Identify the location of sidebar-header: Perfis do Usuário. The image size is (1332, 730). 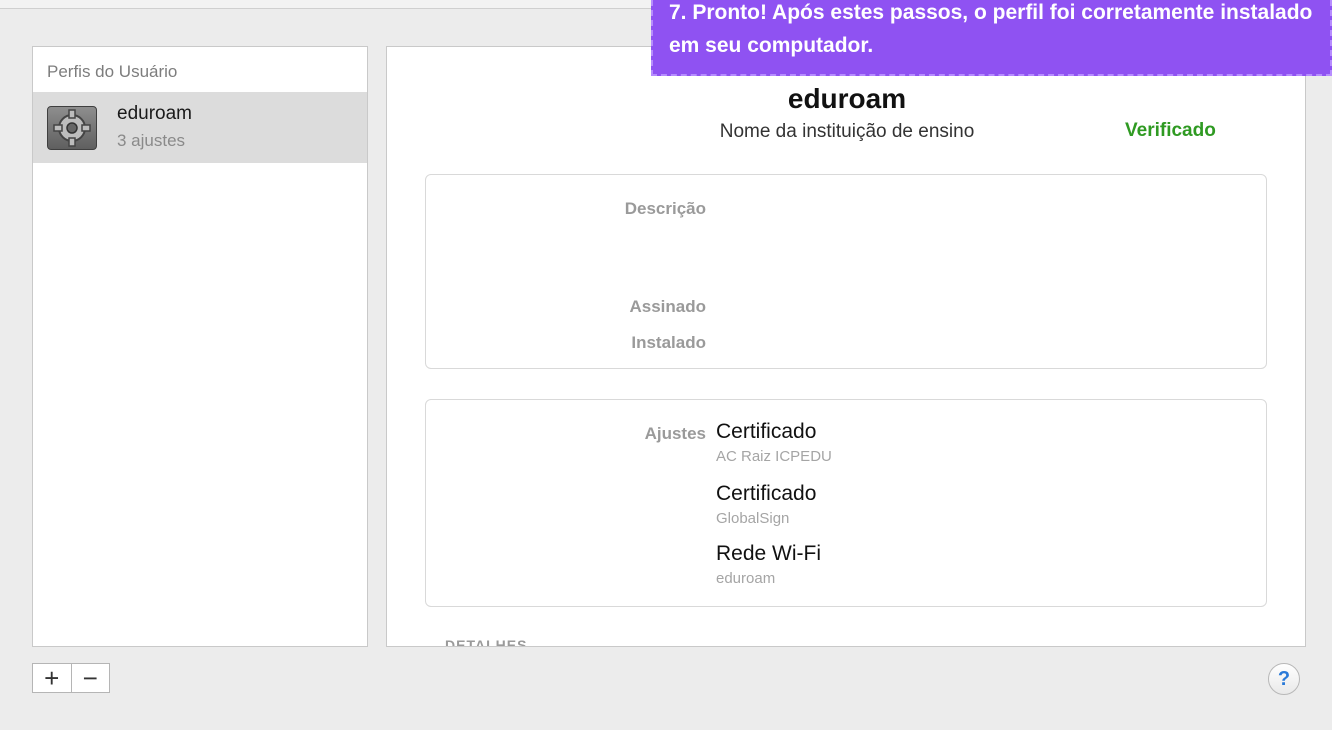
(112, 71).